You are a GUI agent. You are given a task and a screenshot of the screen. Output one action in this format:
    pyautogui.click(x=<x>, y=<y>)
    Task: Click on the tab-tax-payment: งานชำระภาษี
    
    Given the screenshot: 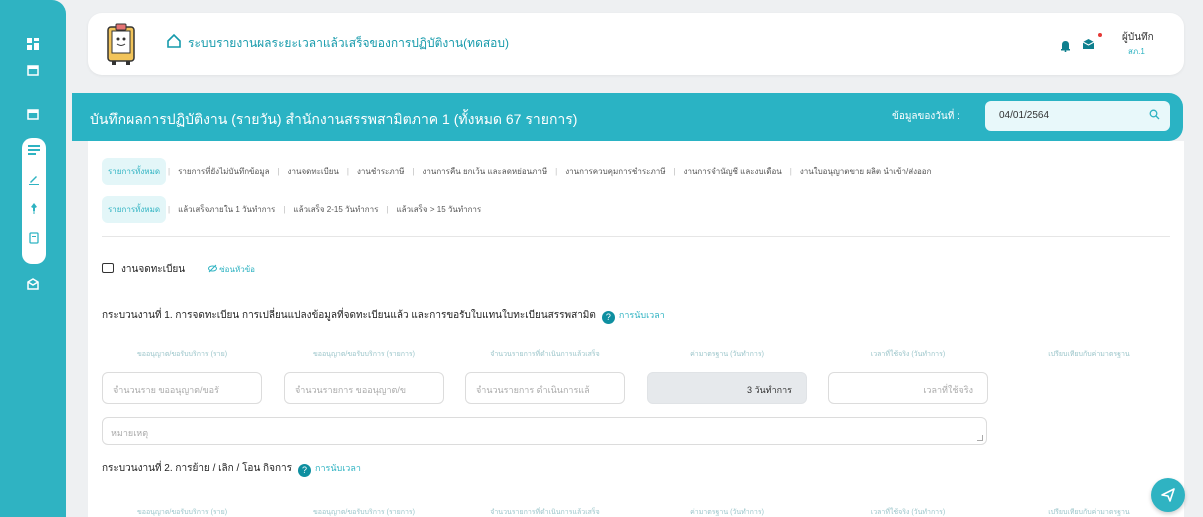 What is the action you would take?
    pyautogui.click(x=380, y=171)
    